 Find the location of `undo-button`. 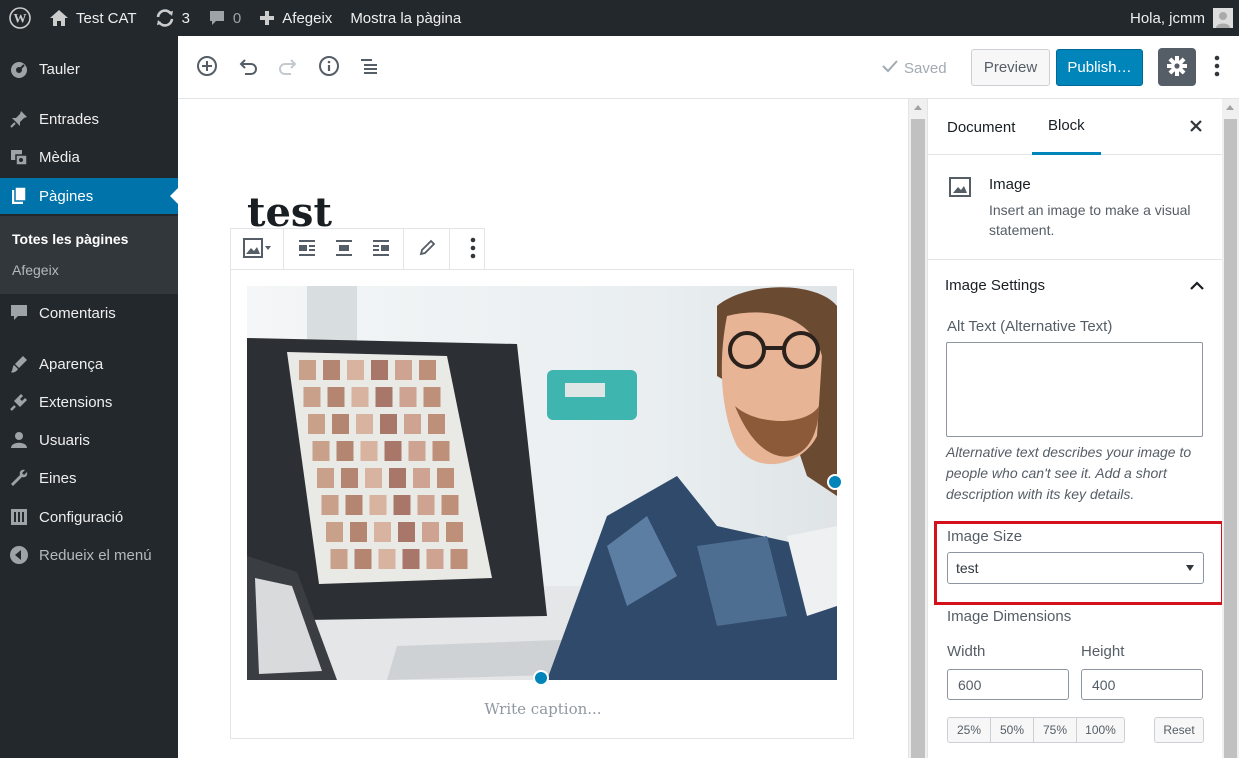

undo-button is located at coordinates (248, 67).